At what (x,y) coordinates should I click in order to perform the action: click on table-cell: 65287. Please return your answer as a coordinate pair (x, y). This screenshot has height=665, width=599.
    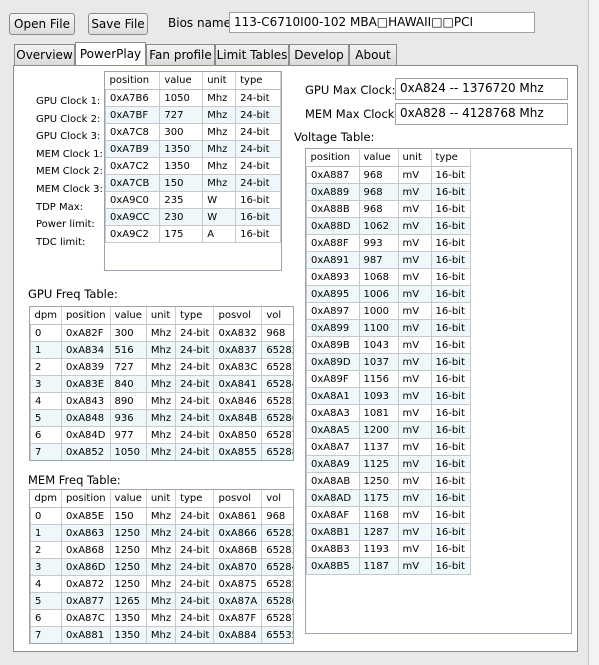
    Looking at the image, I should click on (277, 618).